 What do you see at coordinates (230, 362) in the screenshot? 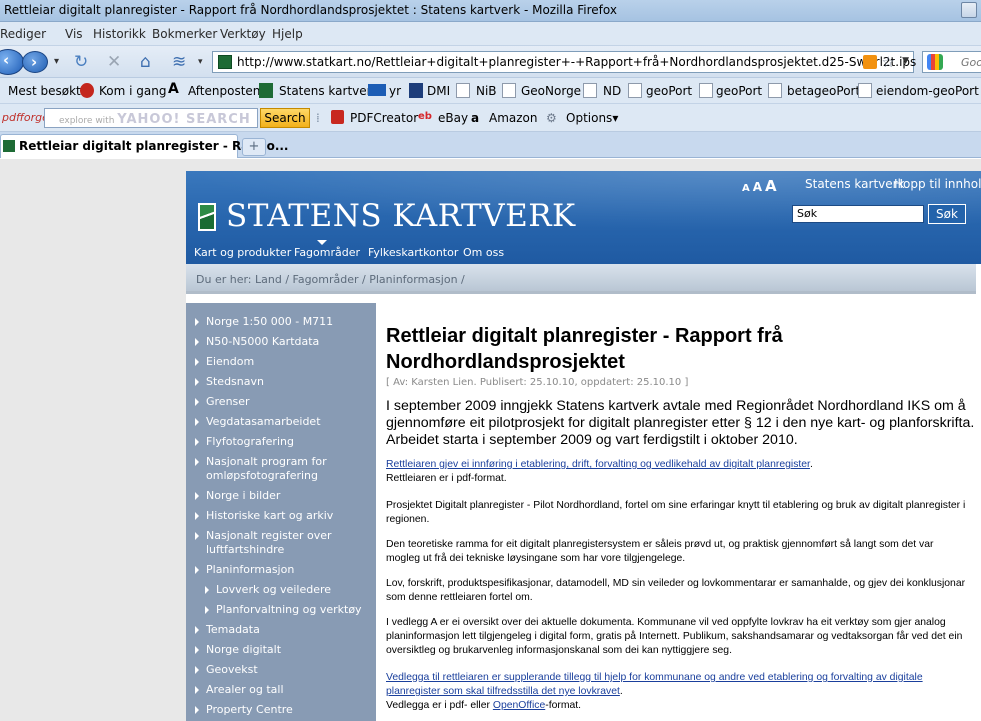
I see `leftnav-item: Eiendom` at bounding box center [230, 362].